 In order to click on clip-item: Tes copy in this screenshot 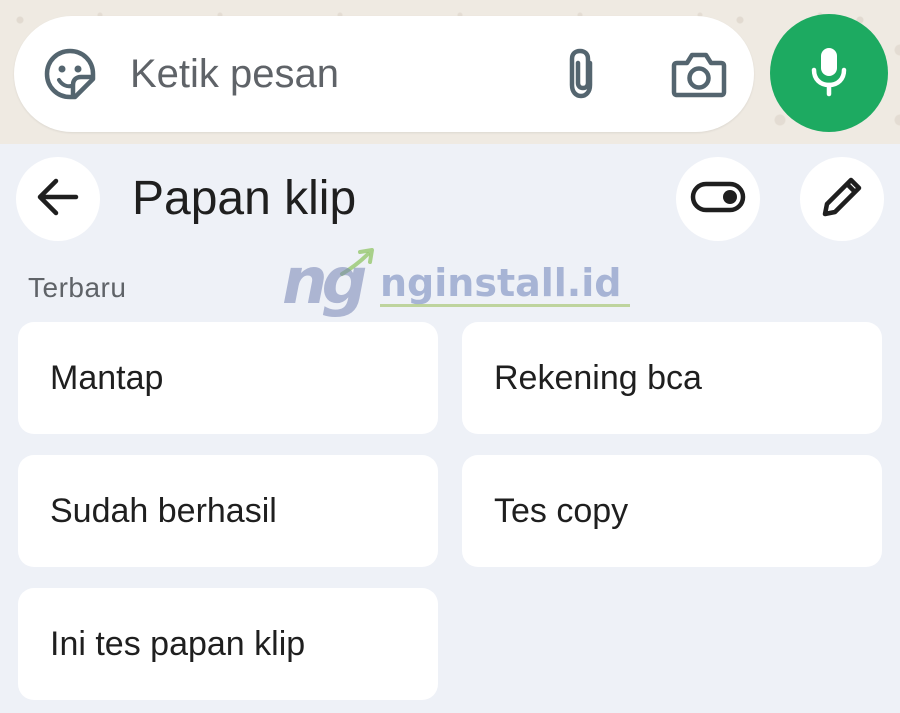, I will do `click(672, 511)`.